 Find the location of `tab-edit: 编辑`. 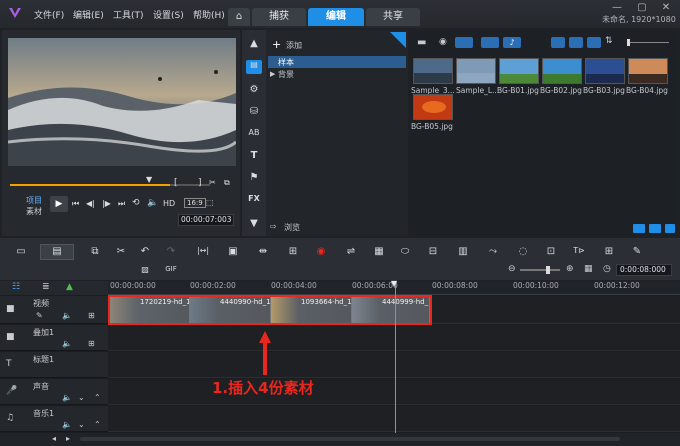

tab-edit: 编辑 is located at coordinates (336, 17).